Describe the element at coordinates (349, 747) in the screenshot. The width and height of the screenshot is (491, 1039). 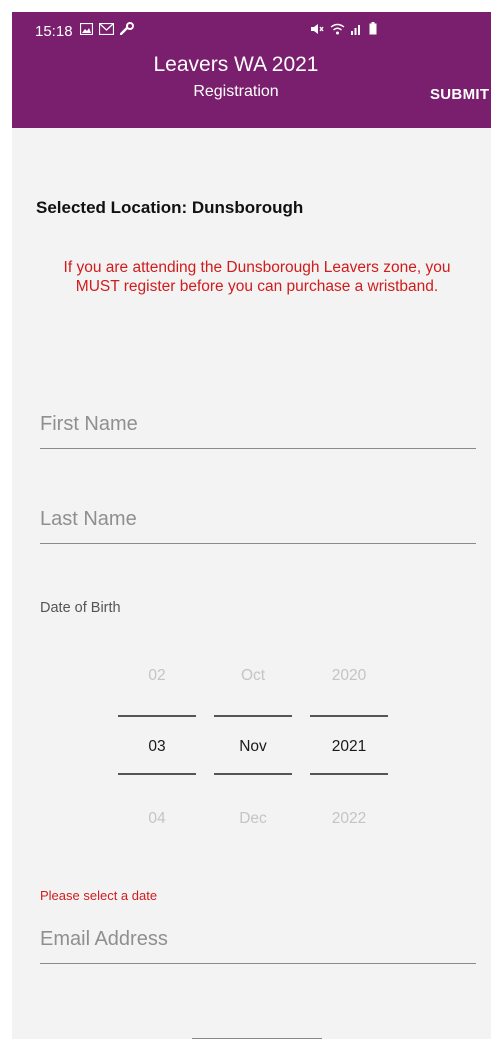
I see `year-selected: 2021` at that location.